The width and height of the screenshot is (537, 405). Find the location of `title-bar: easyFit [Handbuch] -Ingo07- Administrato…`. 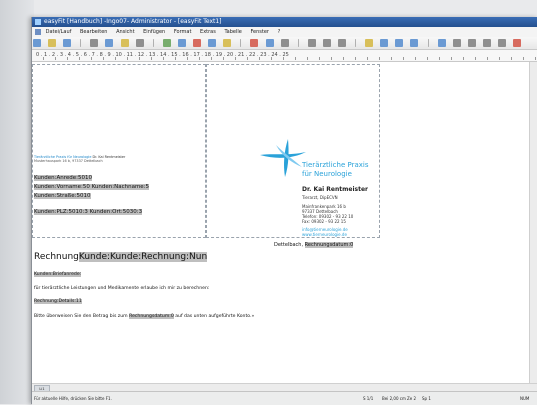

title-bar: easyFit [Handbuch] -Ingo07- Administrato… is located at coordinates (284, 22).